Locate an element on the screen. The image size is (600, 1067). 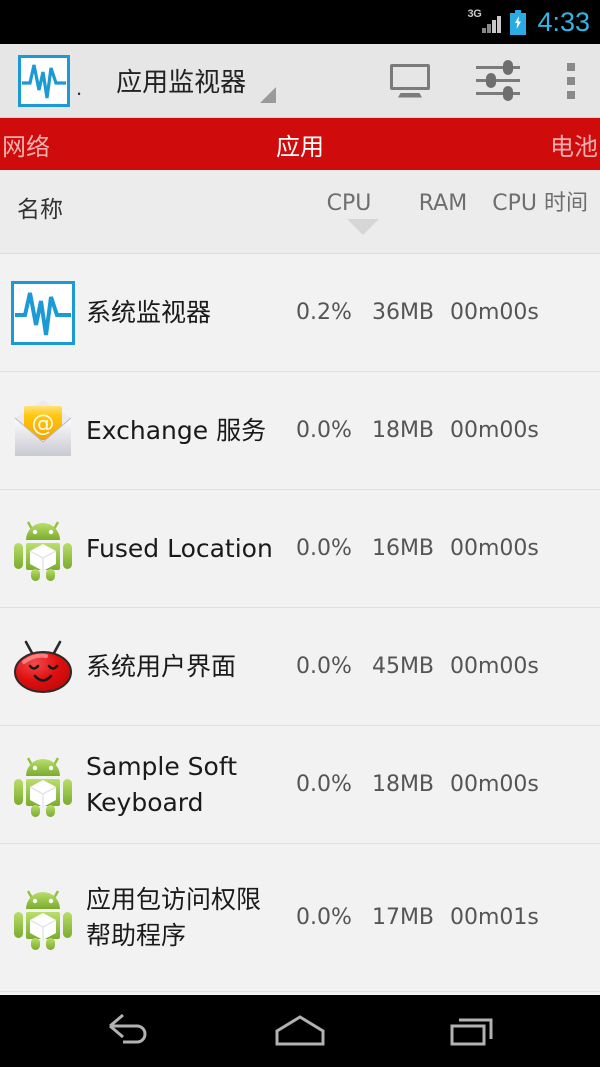
monitor-button is located at coordinates (410, 81).